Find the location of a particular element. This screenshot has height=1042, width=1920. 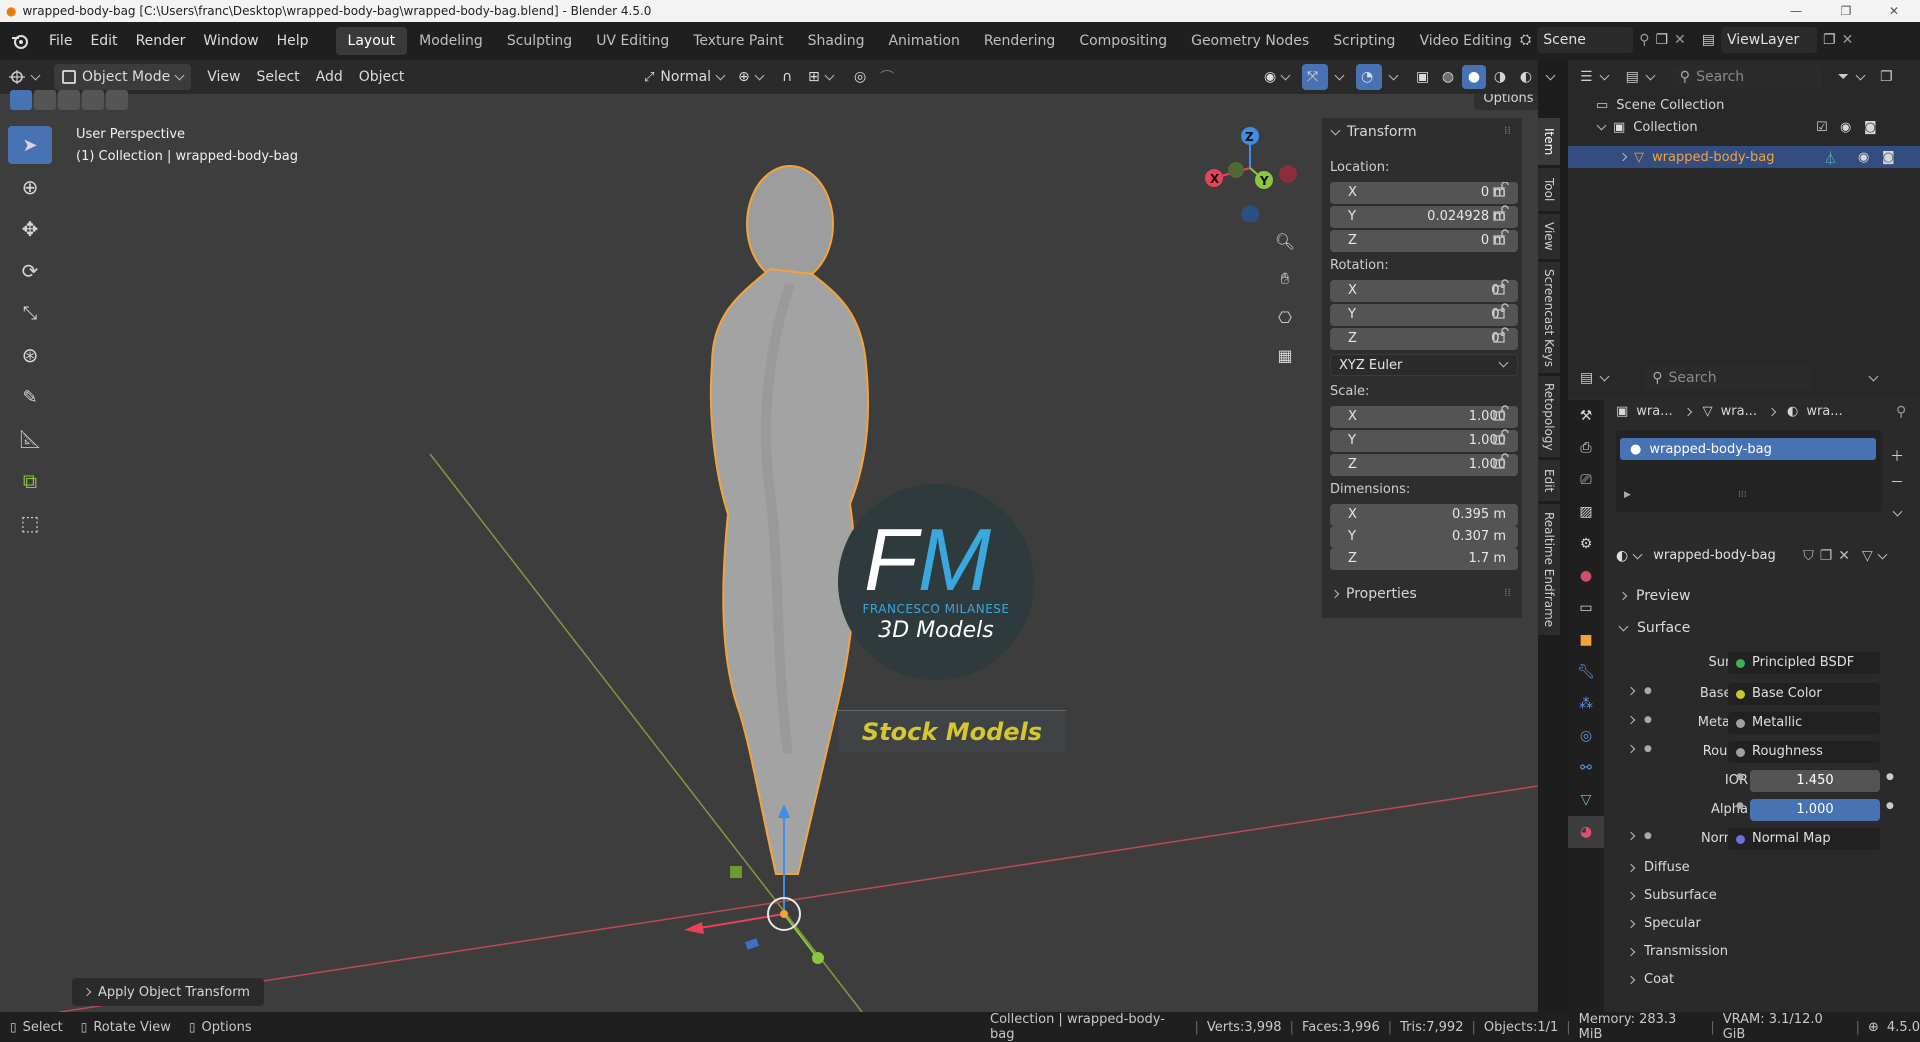

material-slot-row: ● wrapped-body-bag is located at coordinates (1748, 449).